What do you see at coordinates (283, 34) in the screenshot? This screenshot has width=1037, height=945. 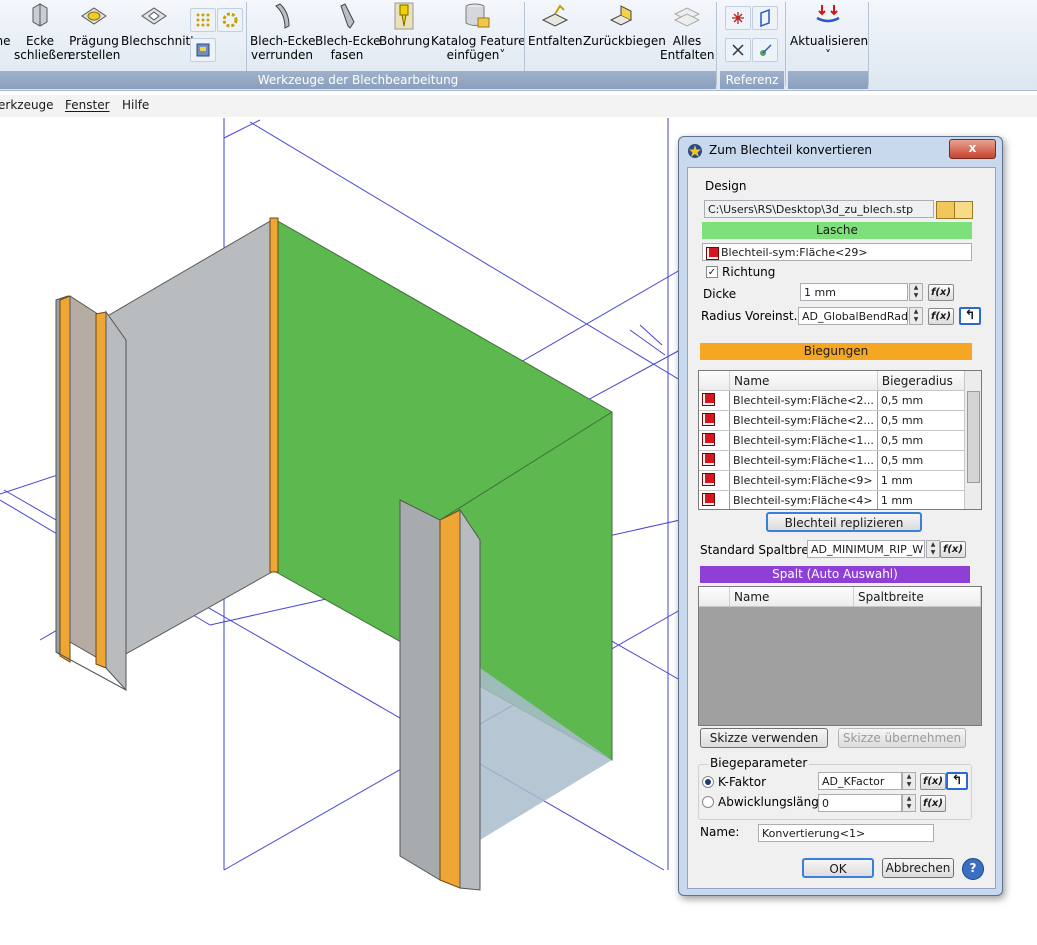 I see `corner-round-button: Blech-Ecke verrunden` at bounding box center [283, 34].